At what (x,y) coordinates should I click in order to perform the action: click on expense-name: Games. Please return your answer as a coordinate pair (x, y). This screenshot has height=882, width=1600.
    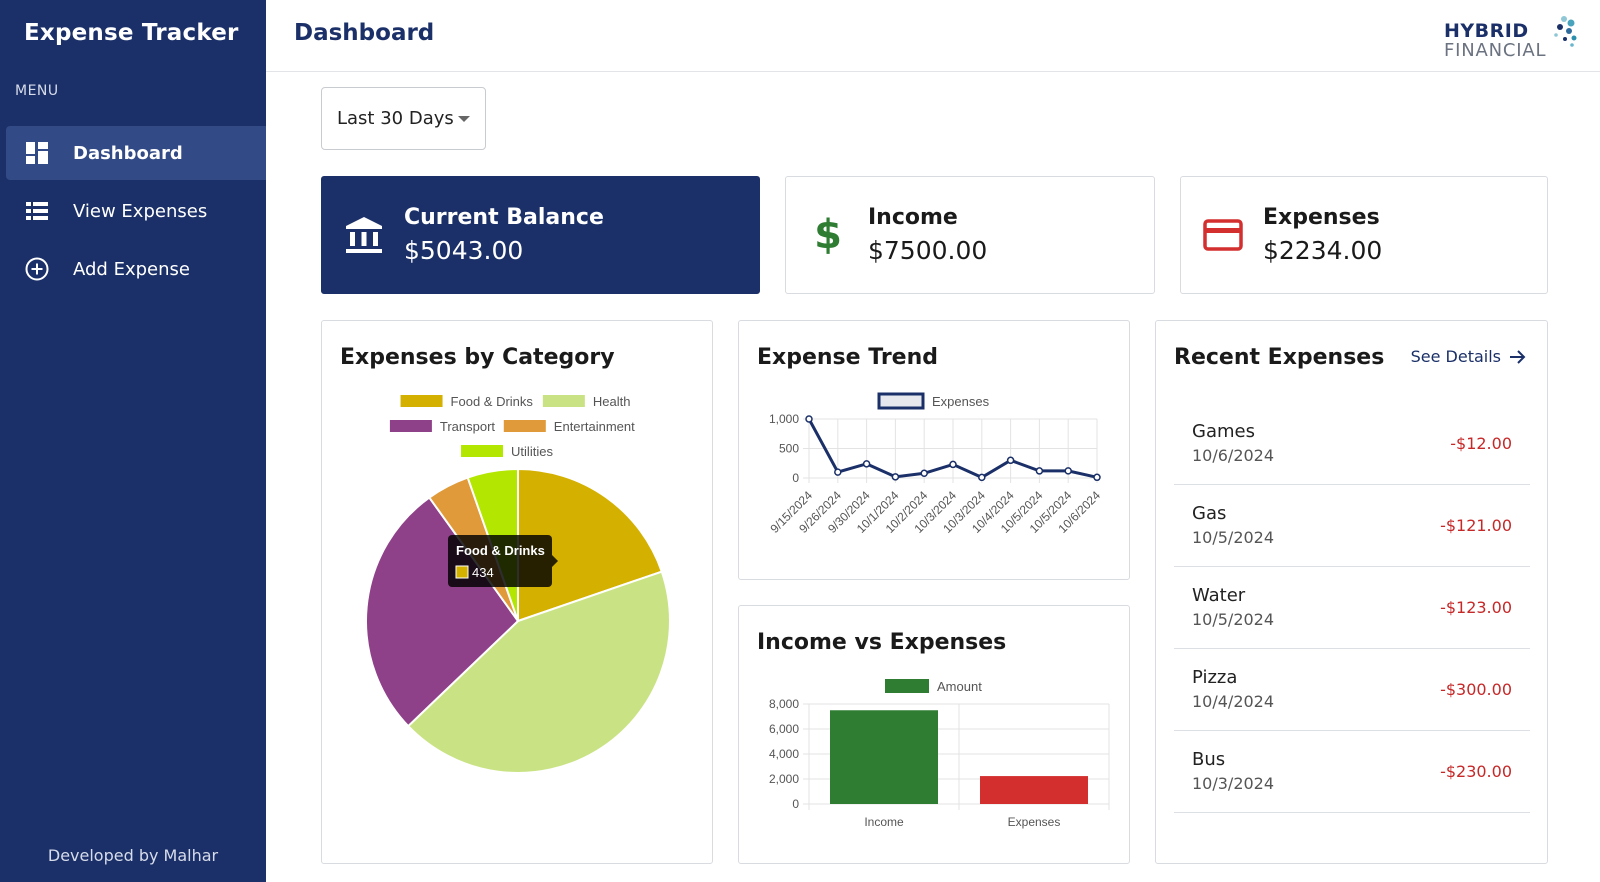
    Looking at the image, I should click on (1223, 431).